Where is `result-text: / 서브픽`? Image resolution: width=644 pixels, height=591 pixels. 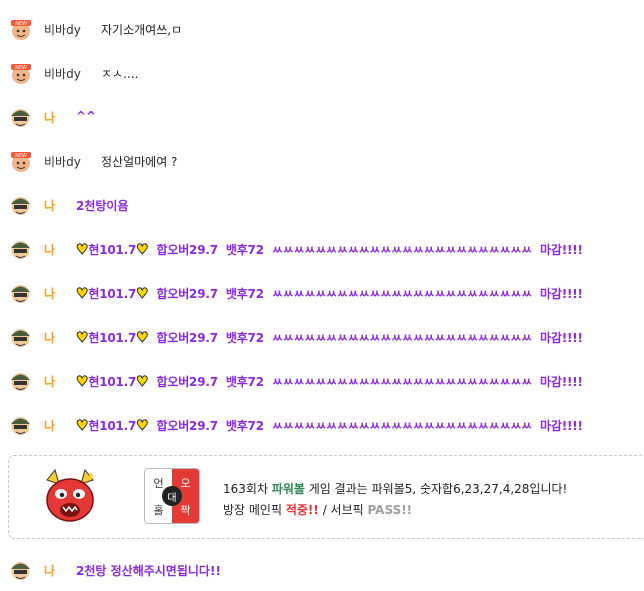
result-text: / 서브픽 is located at coordinates (343, 510).